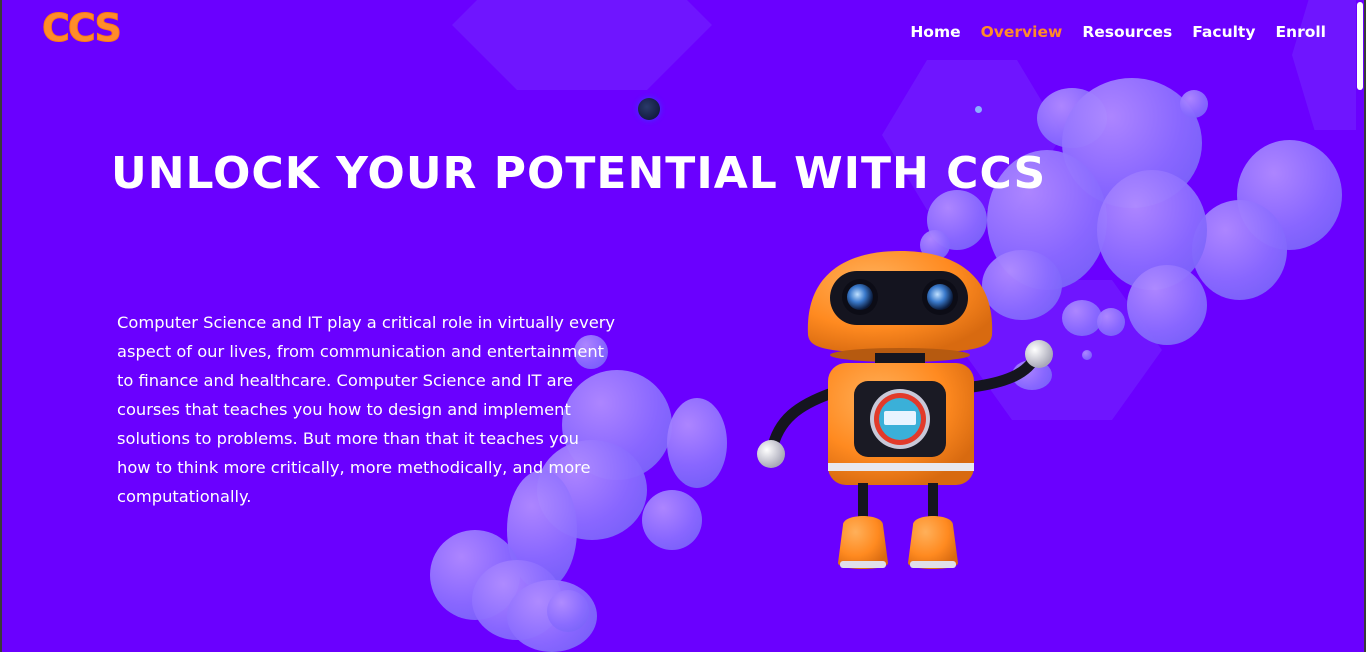 The image size is (1366, 652). What do you see at coordinates (82, 28) in the screenshot?
I see `brand-logo: CCS` at bounding box center [82, 28].